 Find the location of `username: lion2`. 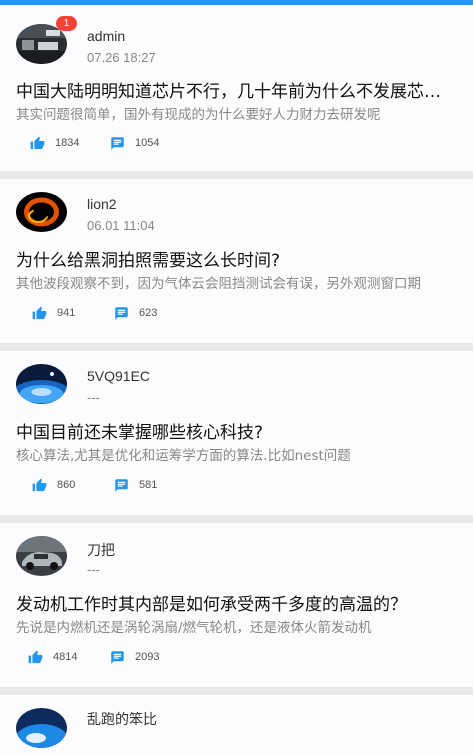

username: lion2 is located at coordinates (102, 204).